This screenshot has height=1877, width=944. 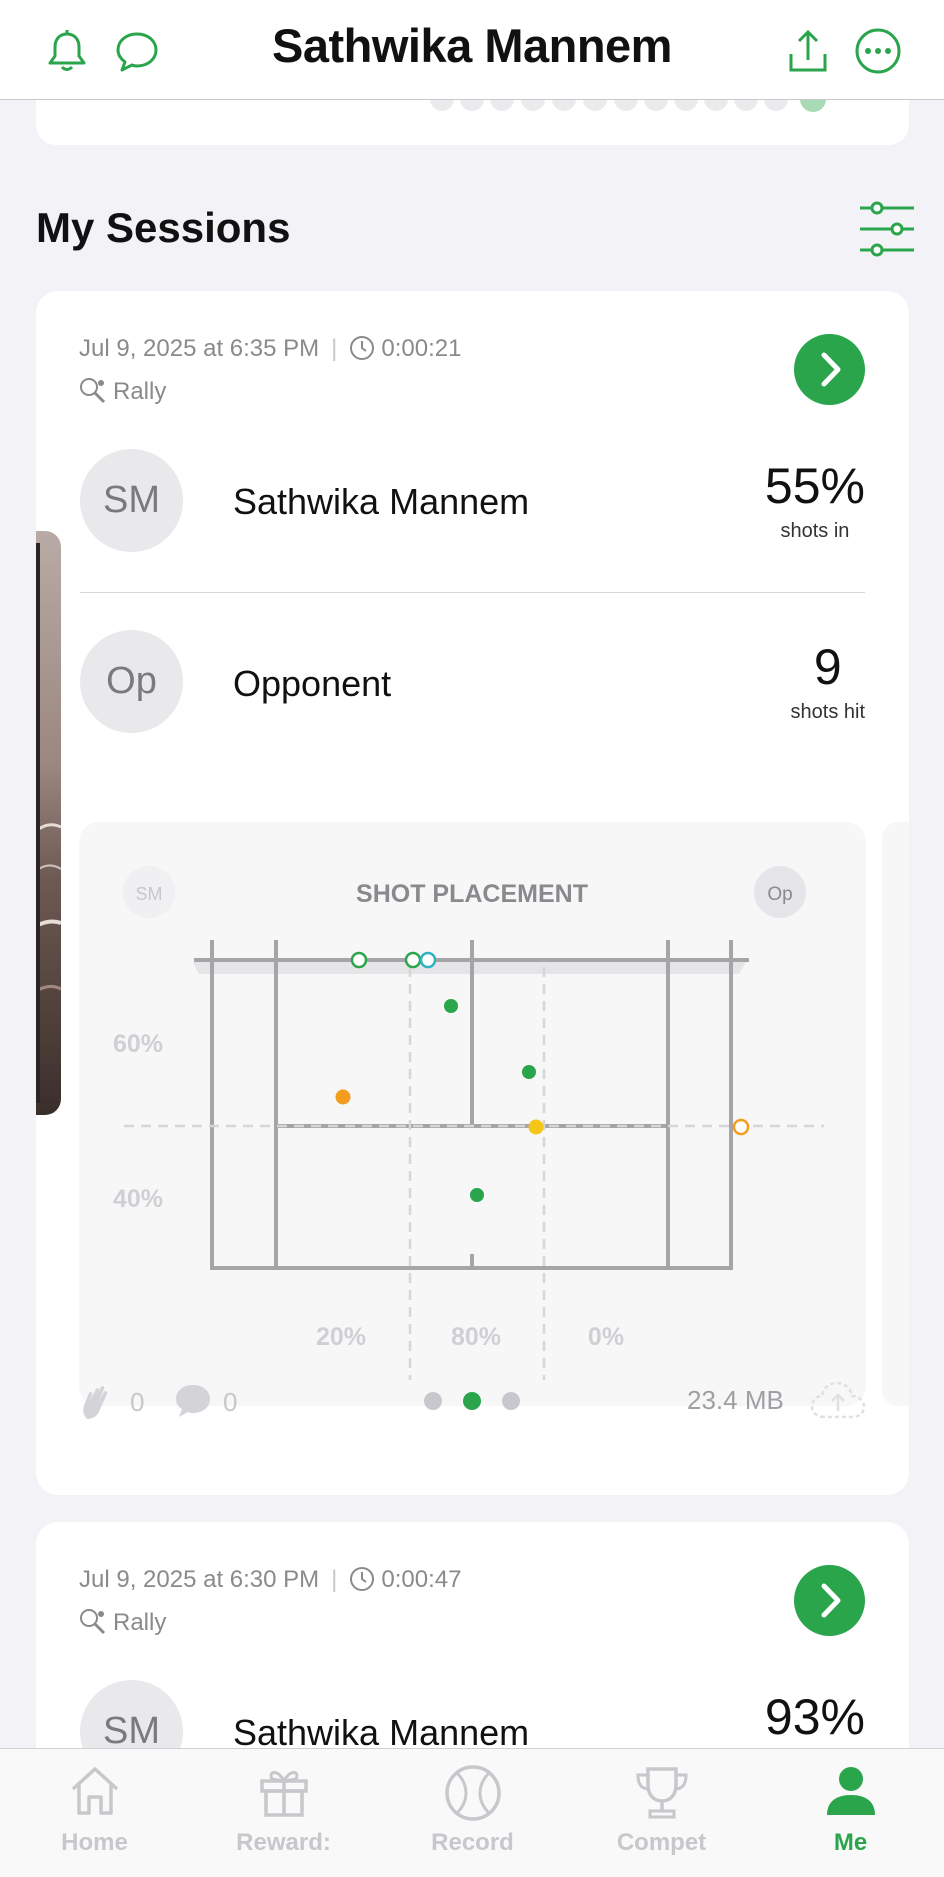 I want to click on placement-title: SHOT PLACEMENT, so click(x=472, y=894).